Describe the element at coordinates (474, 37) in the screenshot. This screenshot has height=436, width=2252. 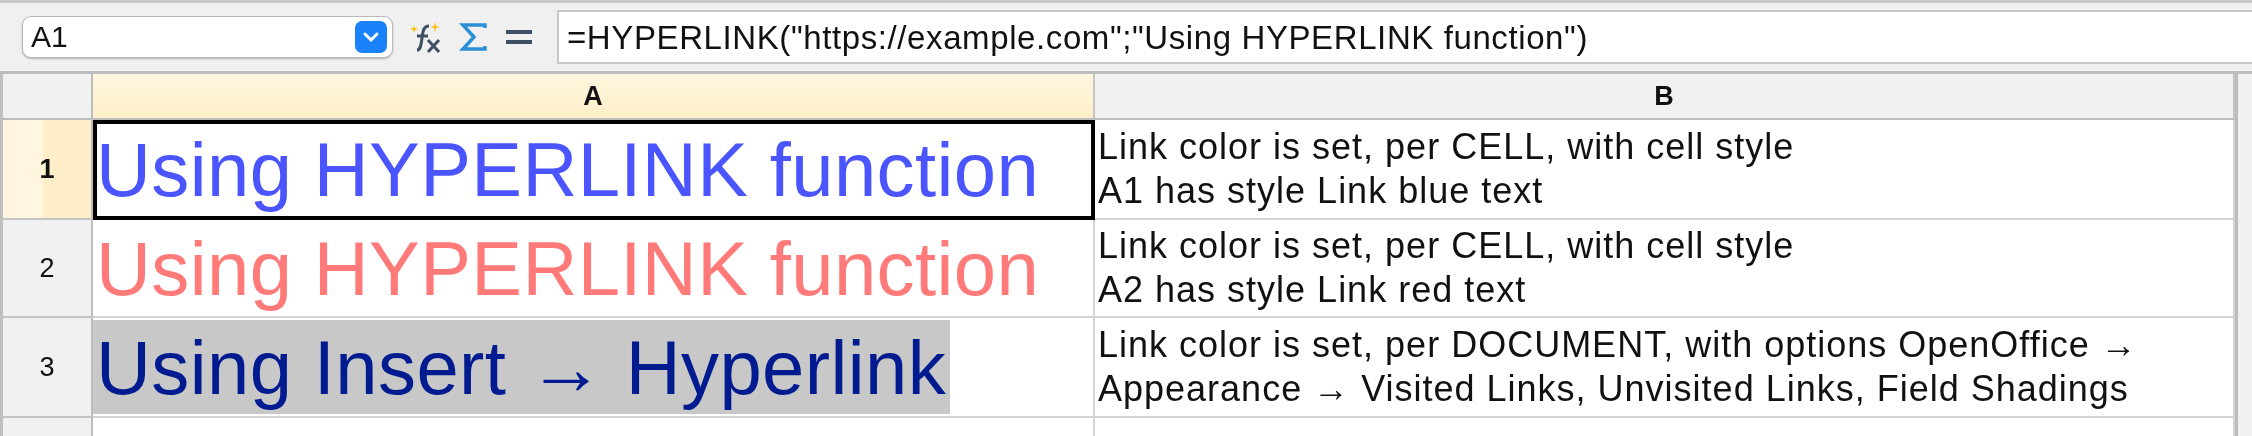
I see `sum-icon` at that location.